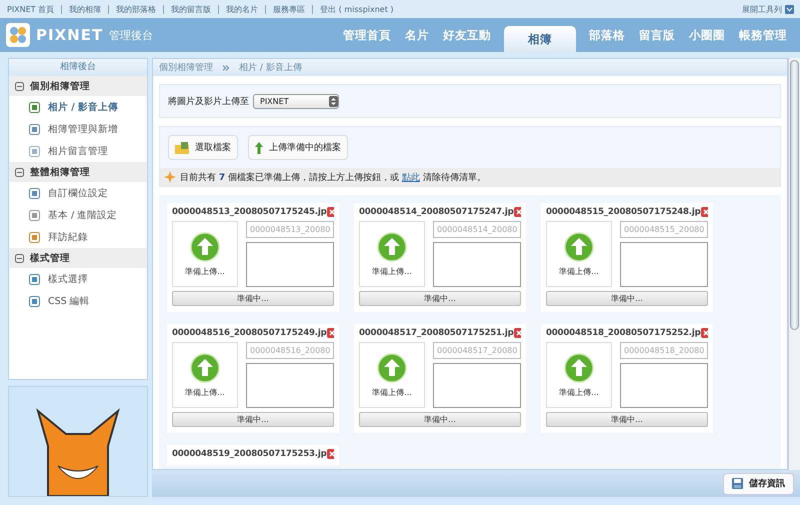 The height and width of the screenshot is (505, 800). Describe the element at coordinates (259, 148) in the screenshot. I see `up-arrow-icon` at that location.